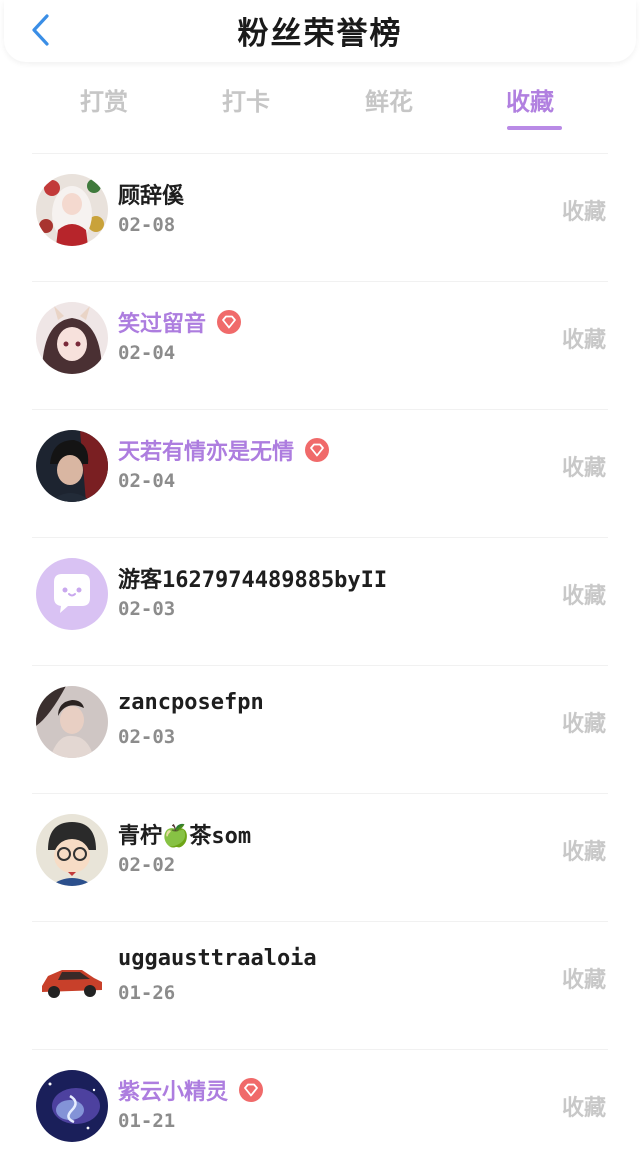 The width and height of the screenshot is (640, 1171). I want to click on list-item: 紫云小精灵 01-21 收藏, so click(320, 1110).